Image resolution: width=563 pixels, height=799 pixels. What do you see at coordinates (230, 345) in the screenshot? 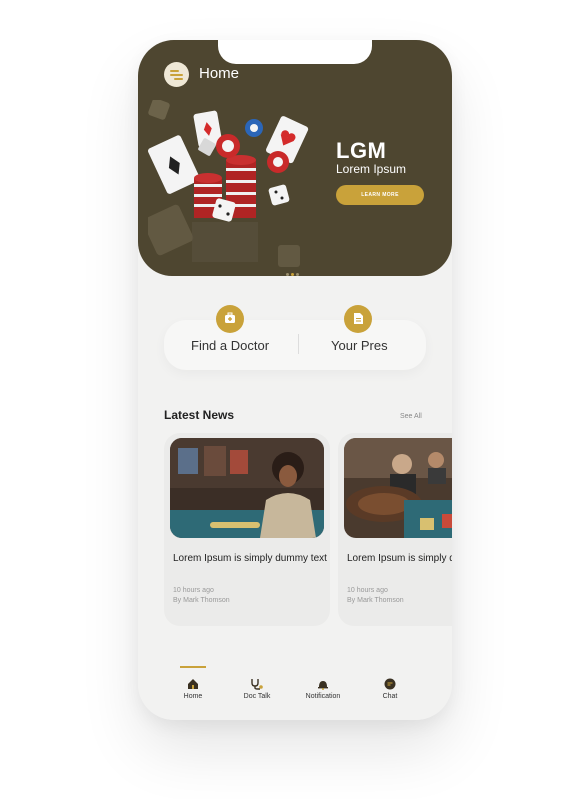
I see `find-doctor-button: Find a Doctor` at bounding box center [230, 345].